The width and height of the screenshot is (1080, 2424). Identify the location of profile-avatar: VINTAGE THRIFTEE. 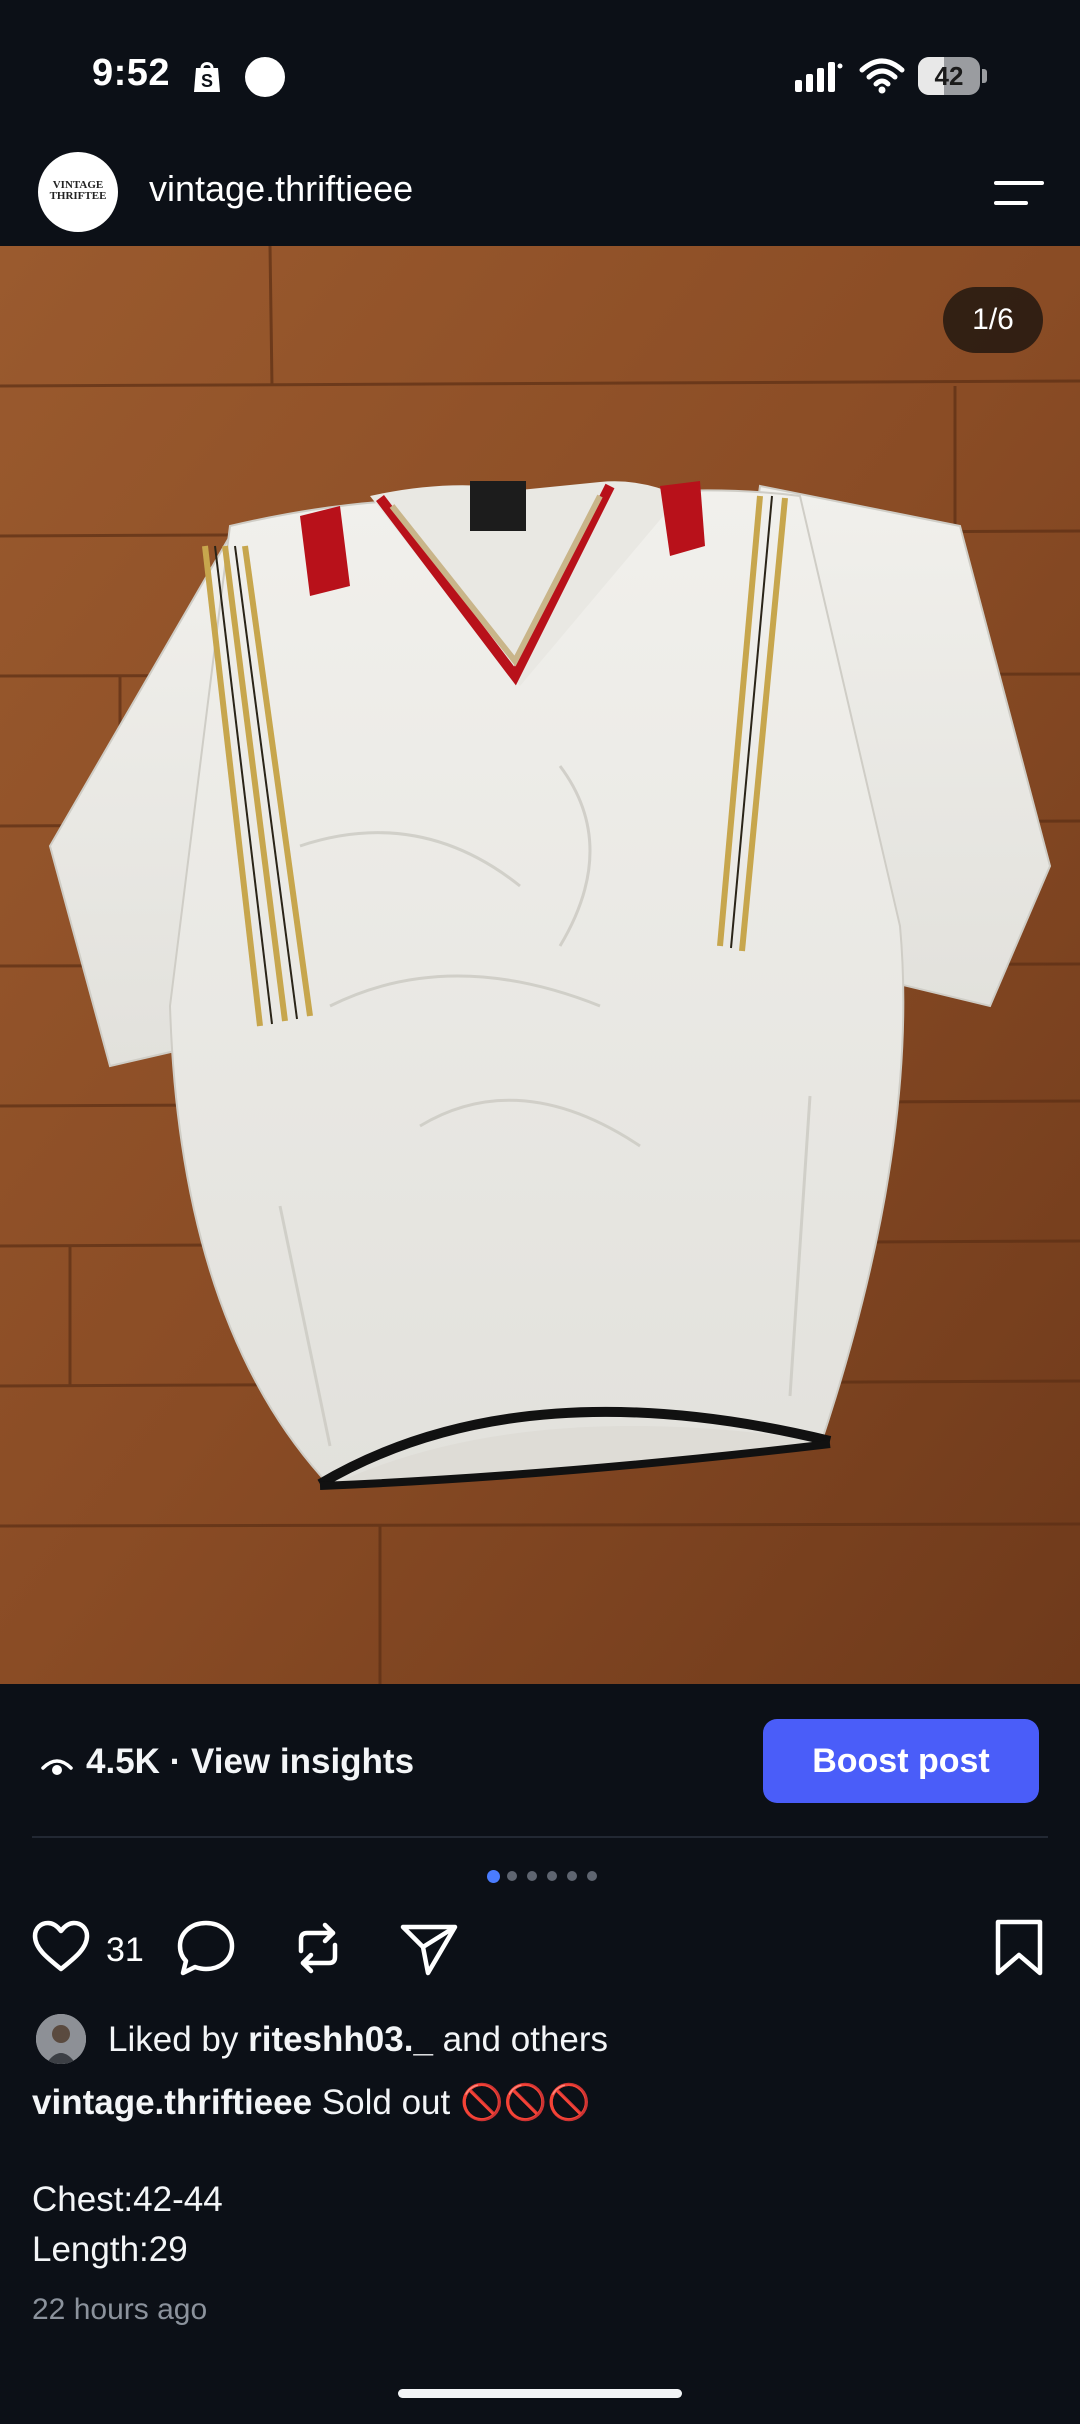
(78, 192).